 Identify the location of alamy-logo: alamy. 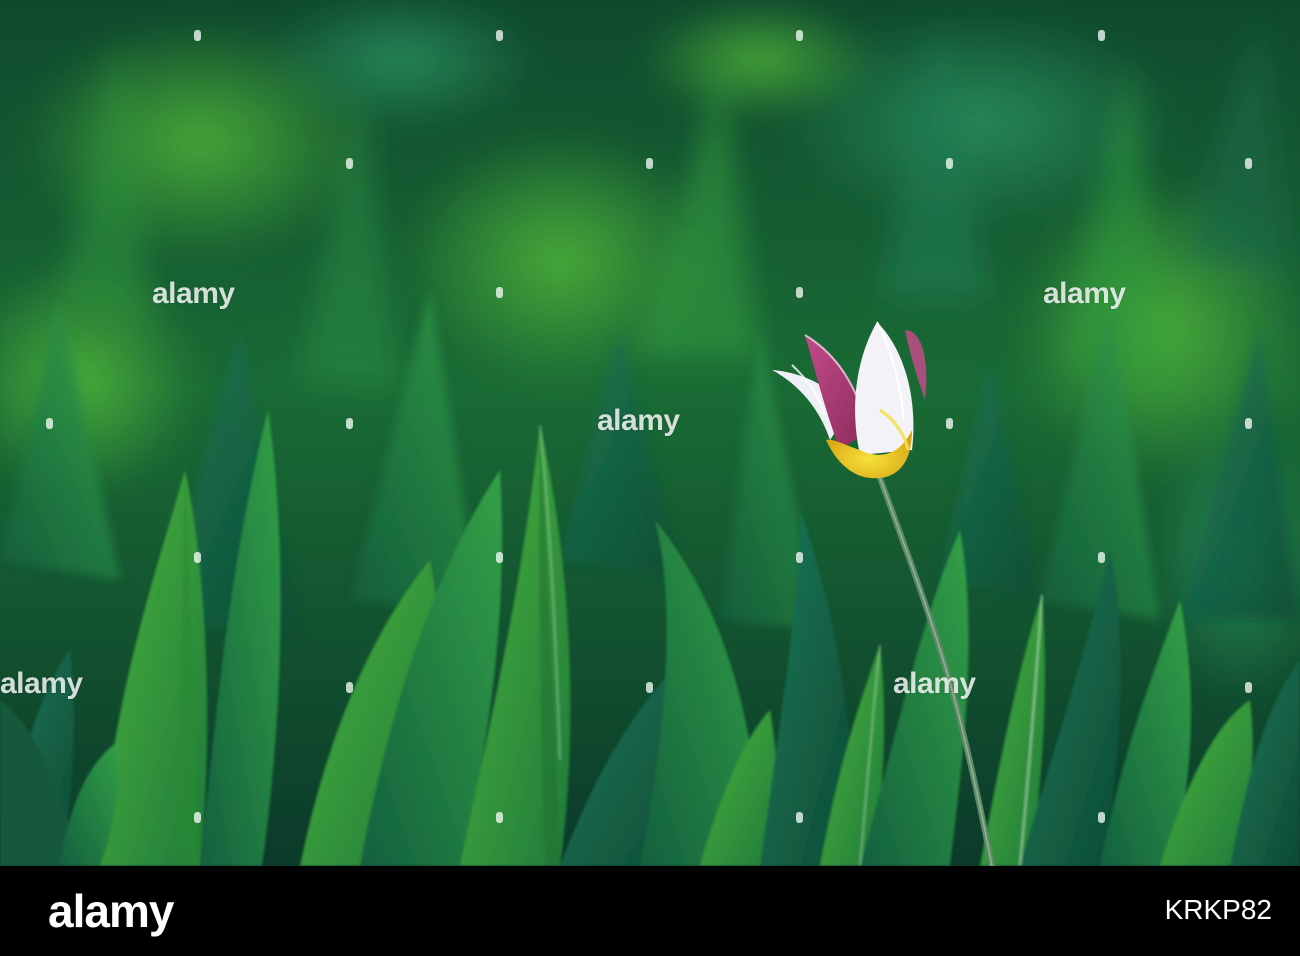
(111, 911).